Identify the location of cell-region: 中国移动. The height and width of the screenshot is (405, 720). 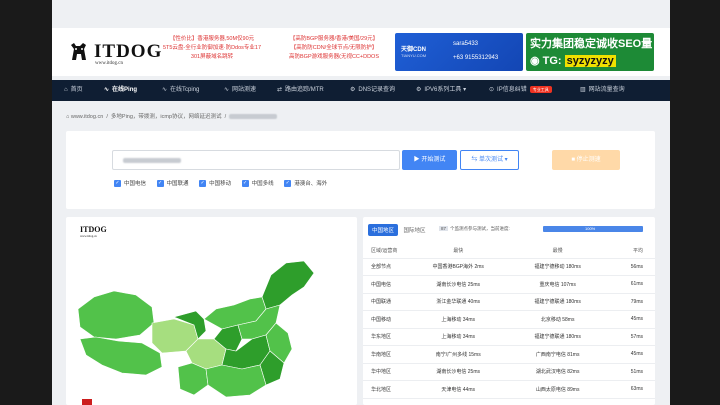
(388, 319).